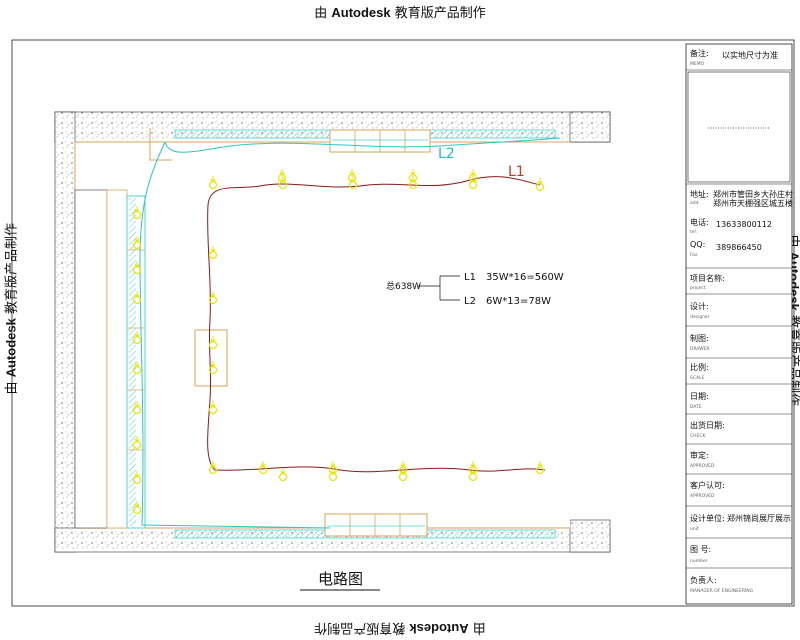  I want to click on total-power: 总638W, so click(403, 286).